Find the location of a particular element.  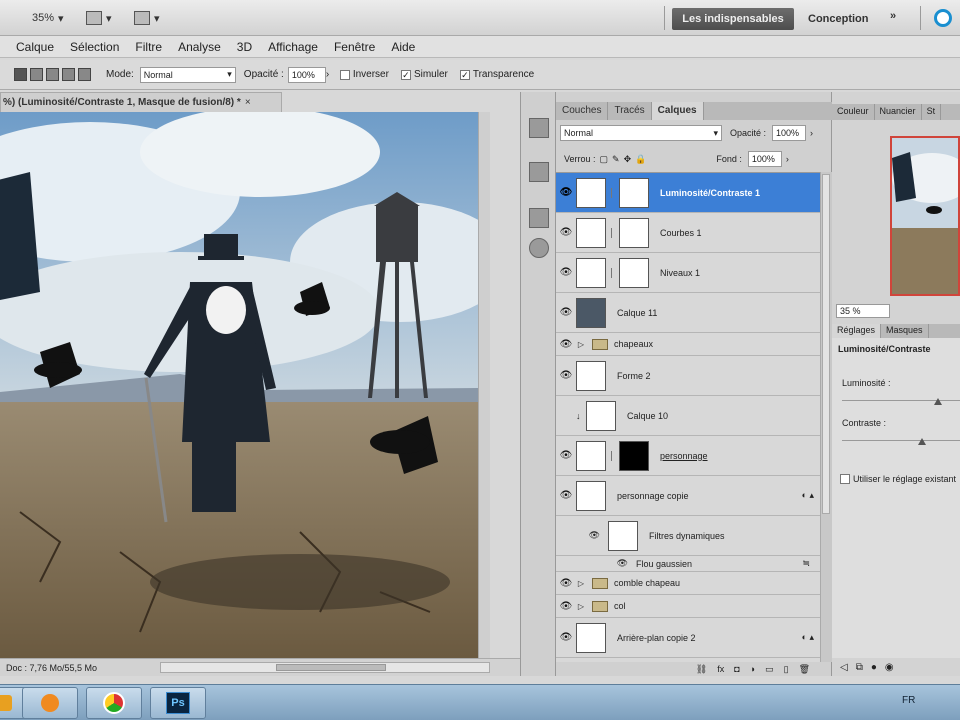

layer-group-row: 👁 ▷ comble chapeau is located at coordinates (688, 583).